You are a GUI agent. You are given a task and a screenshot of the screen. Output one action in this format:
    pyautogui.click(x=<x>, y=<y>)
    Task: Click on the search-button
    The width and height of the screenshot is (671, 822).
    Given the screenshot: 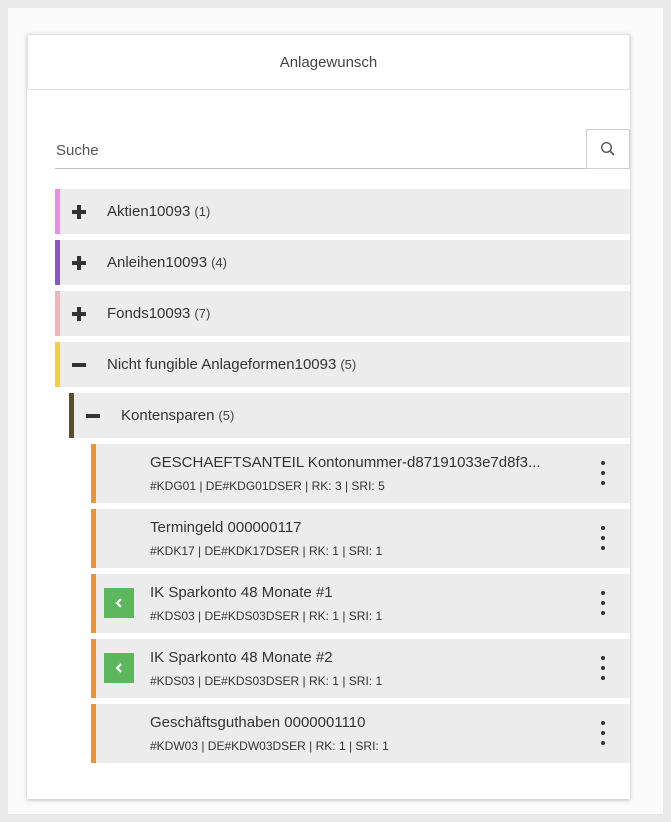 What is the action you would take?
    pyautogui.click(x=608, y=149)
    